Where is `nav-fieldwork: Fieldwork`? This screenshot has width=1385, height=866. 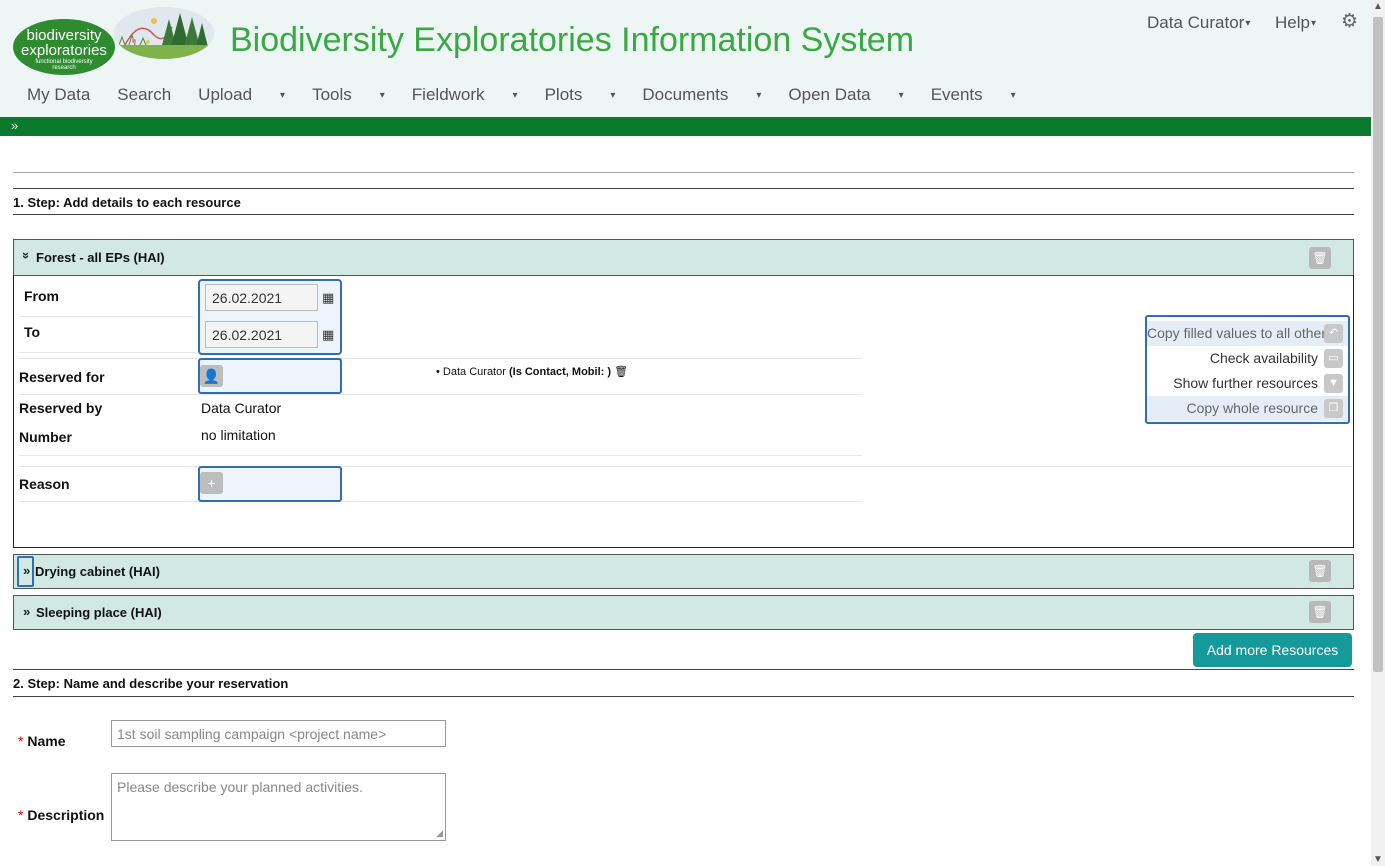 nav-fieldwork: Fieldwork is located at coordinates (465, 95).